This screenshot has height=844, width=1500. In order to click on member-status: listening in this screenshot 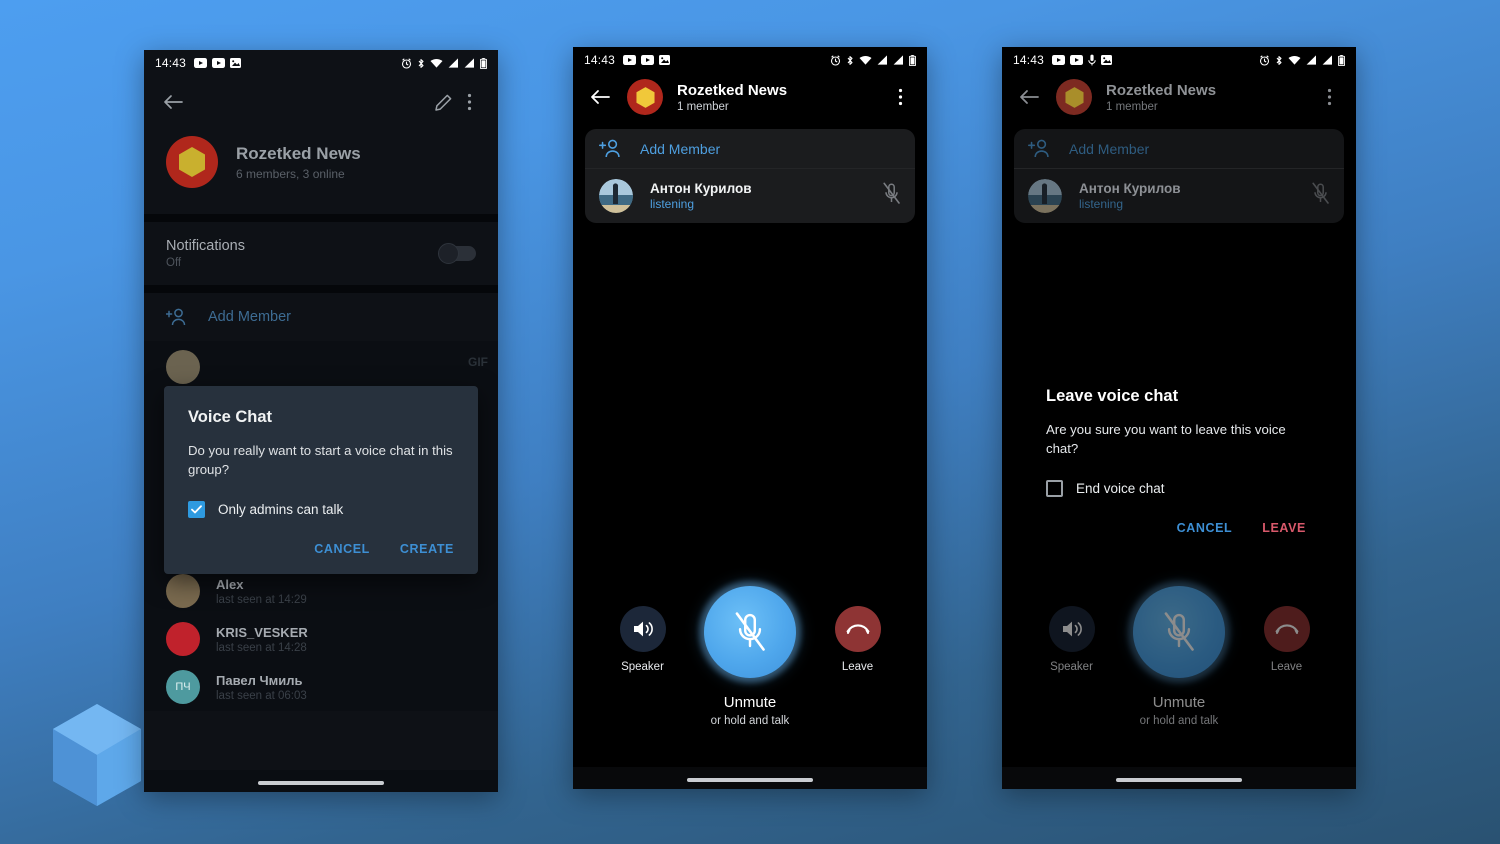, I will do `click(672, 204)`.